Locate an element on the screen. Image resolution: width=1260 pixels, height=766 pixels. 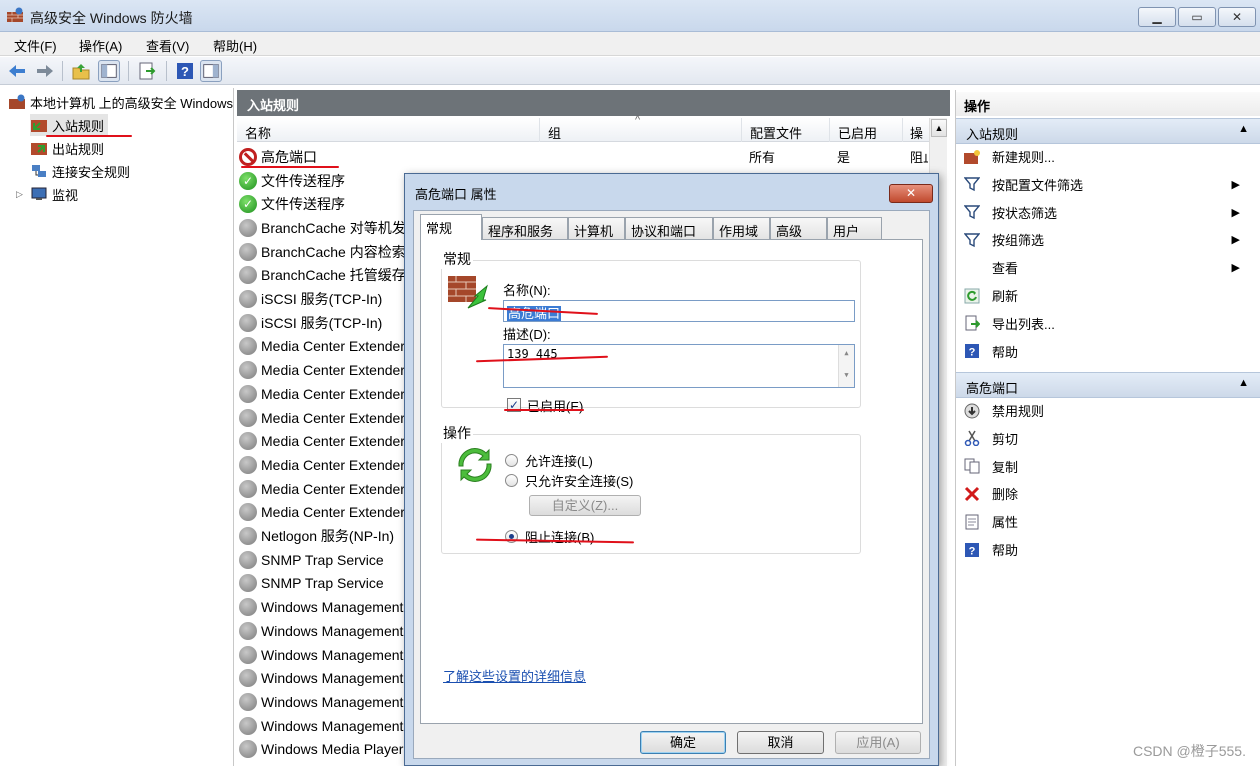
firewall-rule-icon is located at coordinates (468, 292).